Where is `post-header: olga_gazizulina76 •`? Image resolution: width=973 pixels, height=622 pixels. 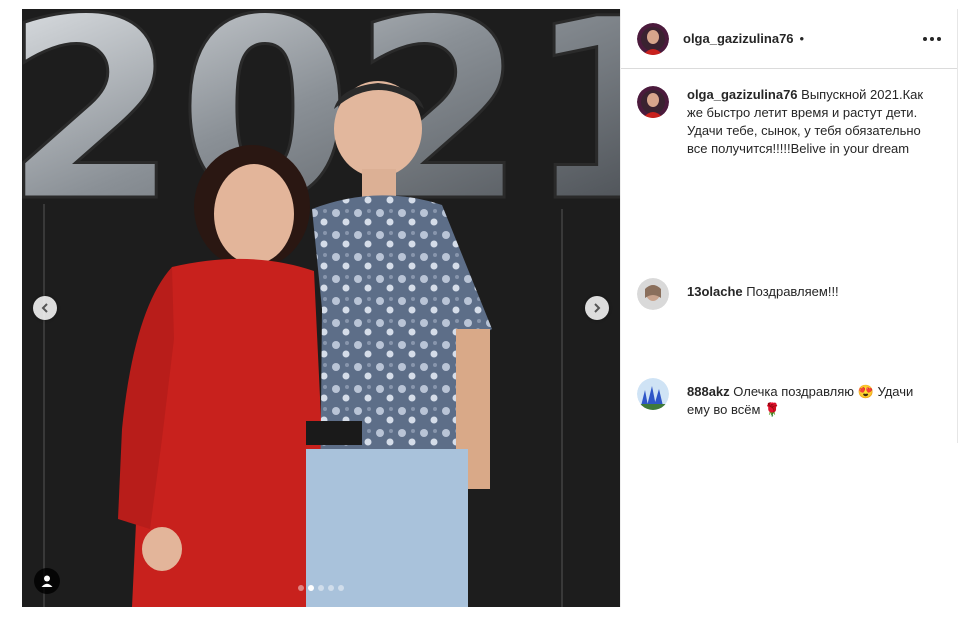
post-header: olga_gazizulina76 • is located at coordinates (789, 39).